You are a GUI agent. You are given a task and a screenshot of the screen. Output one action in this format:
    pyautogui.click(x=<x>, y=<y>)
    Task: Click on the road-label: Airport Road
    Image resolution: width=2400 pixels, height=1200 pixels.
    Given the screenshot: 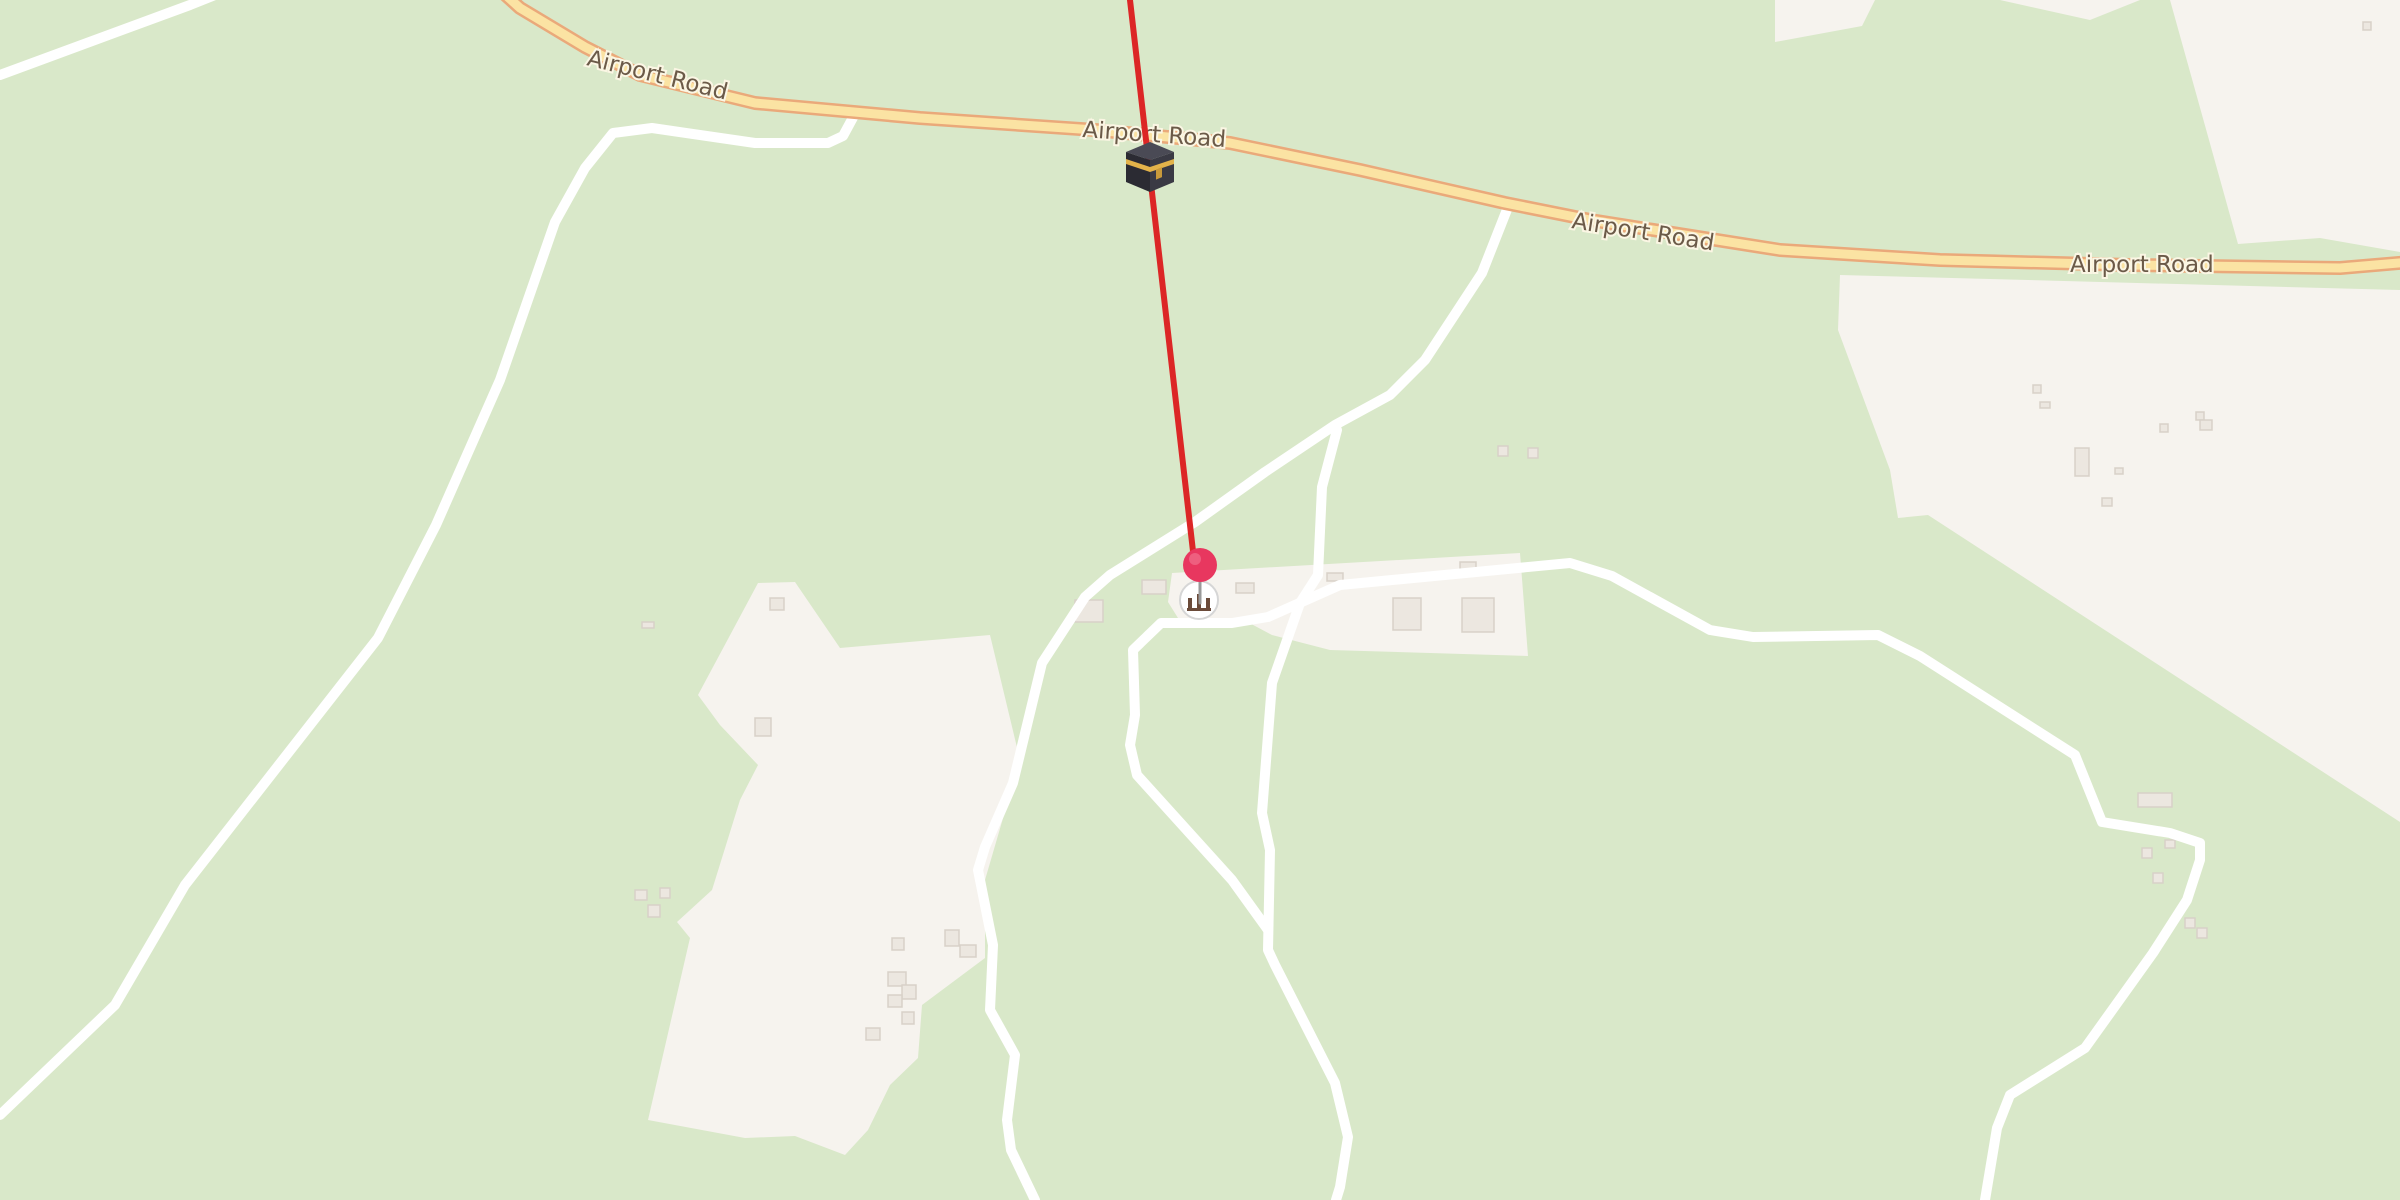 What is the action you would take?
    pyautogui.click(x=2142, y=265)
    